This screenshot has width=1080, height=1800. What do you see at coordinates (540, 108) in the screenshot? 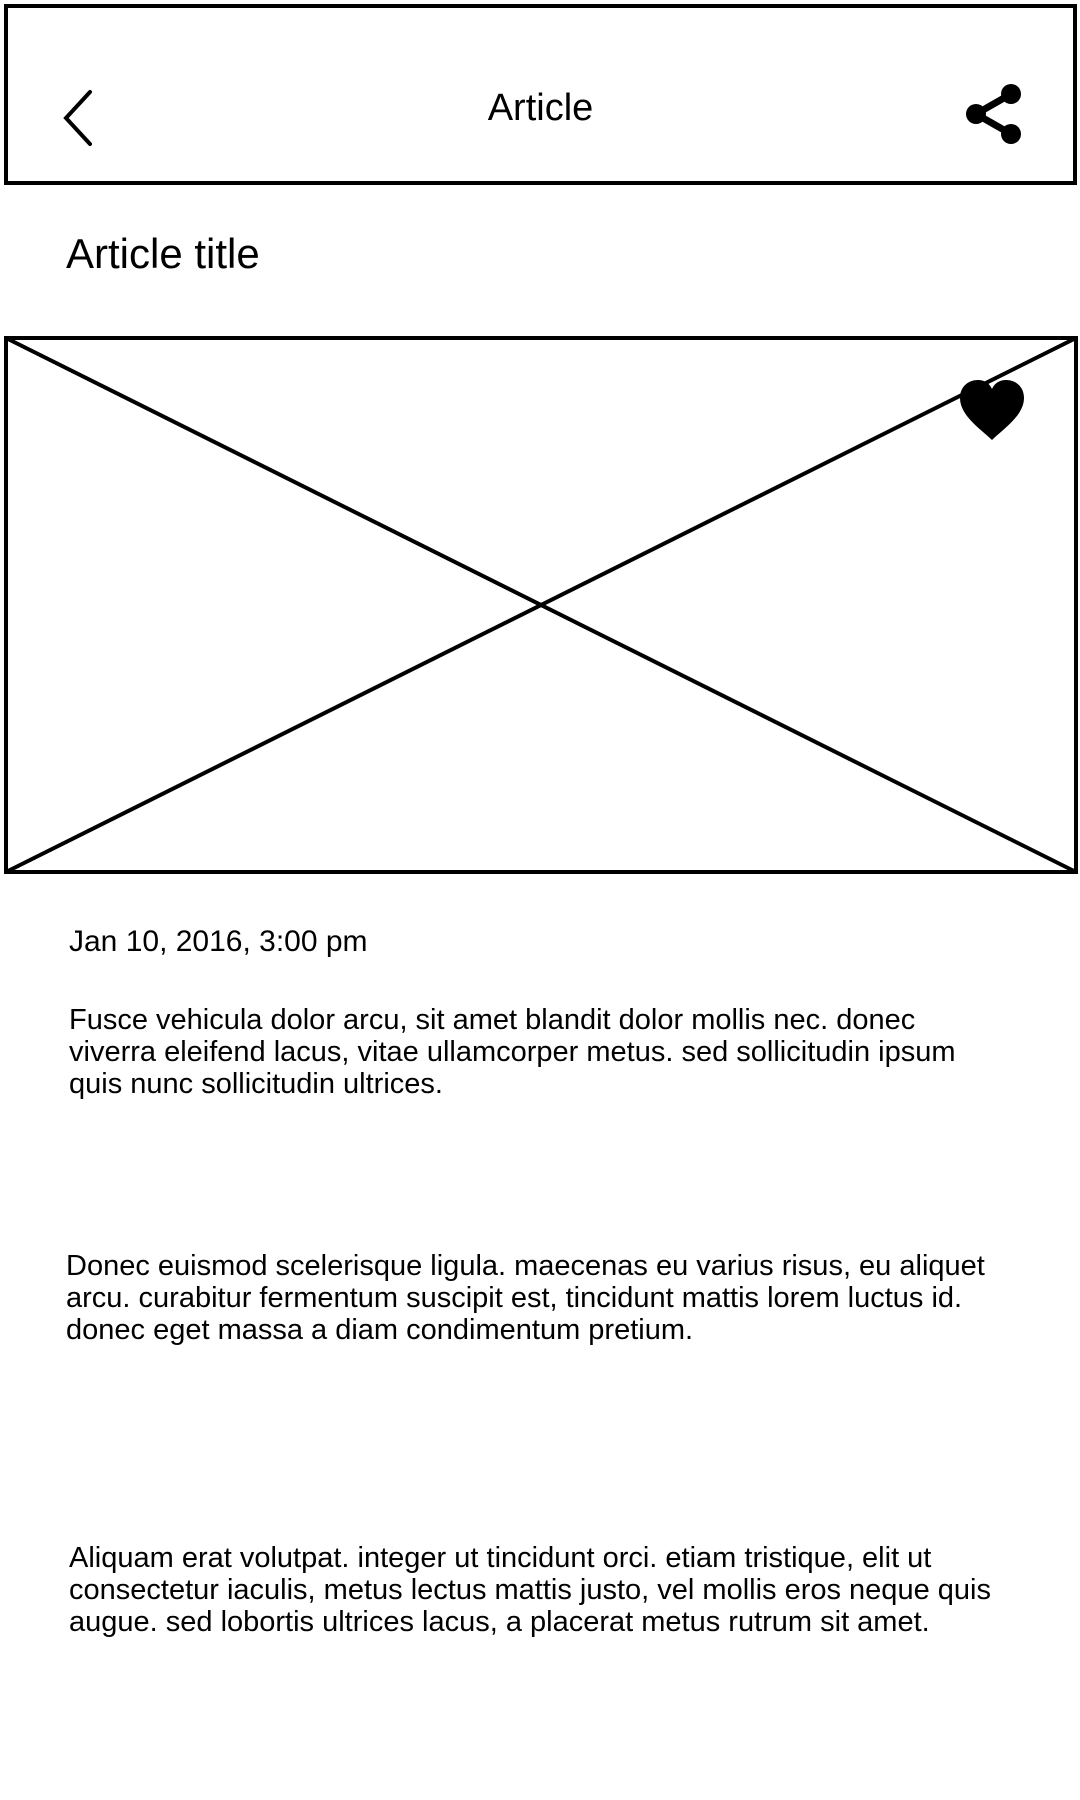
I see `header-title: Article` at bounding box center [540, 108].